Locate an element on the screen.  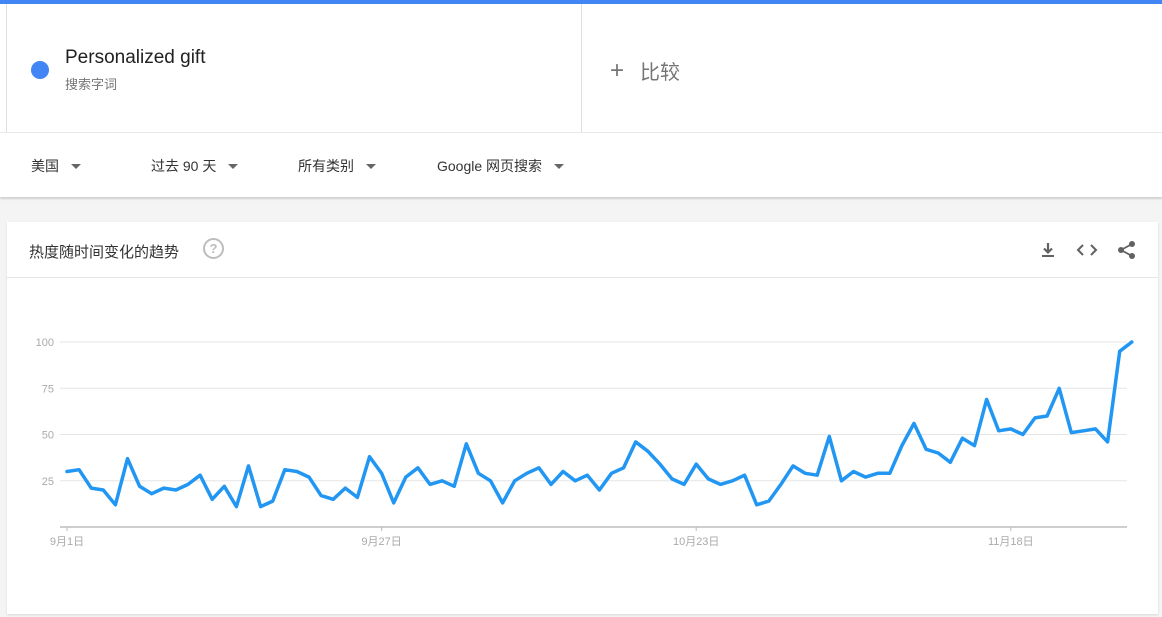
time-range-label: 过去 90 天 is located at coordinates (184, 166).